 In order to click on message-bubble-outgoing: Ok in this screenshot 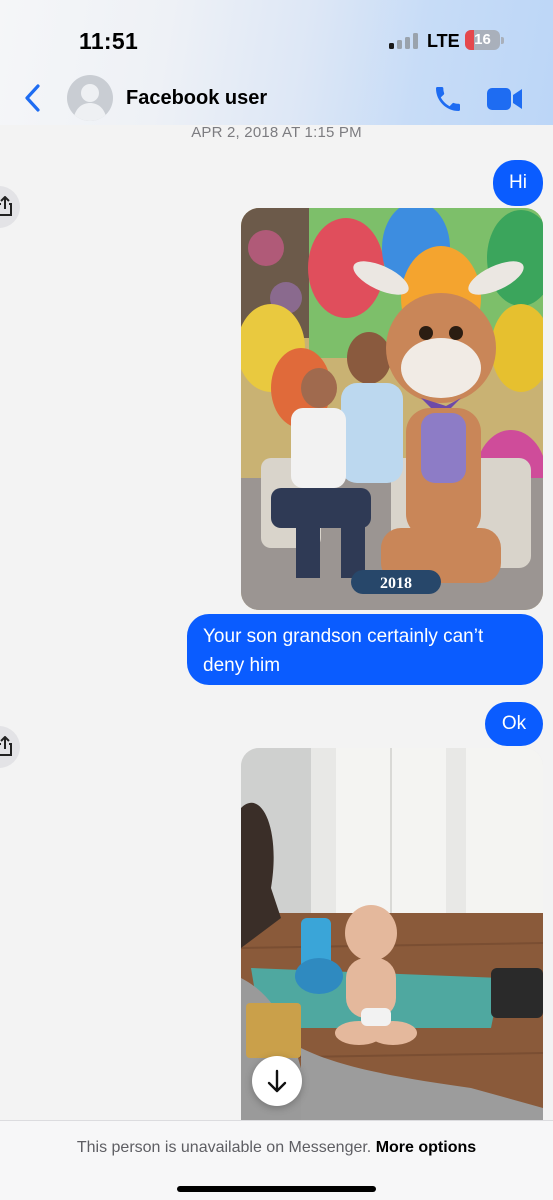, I will do `click(514, 724)`.